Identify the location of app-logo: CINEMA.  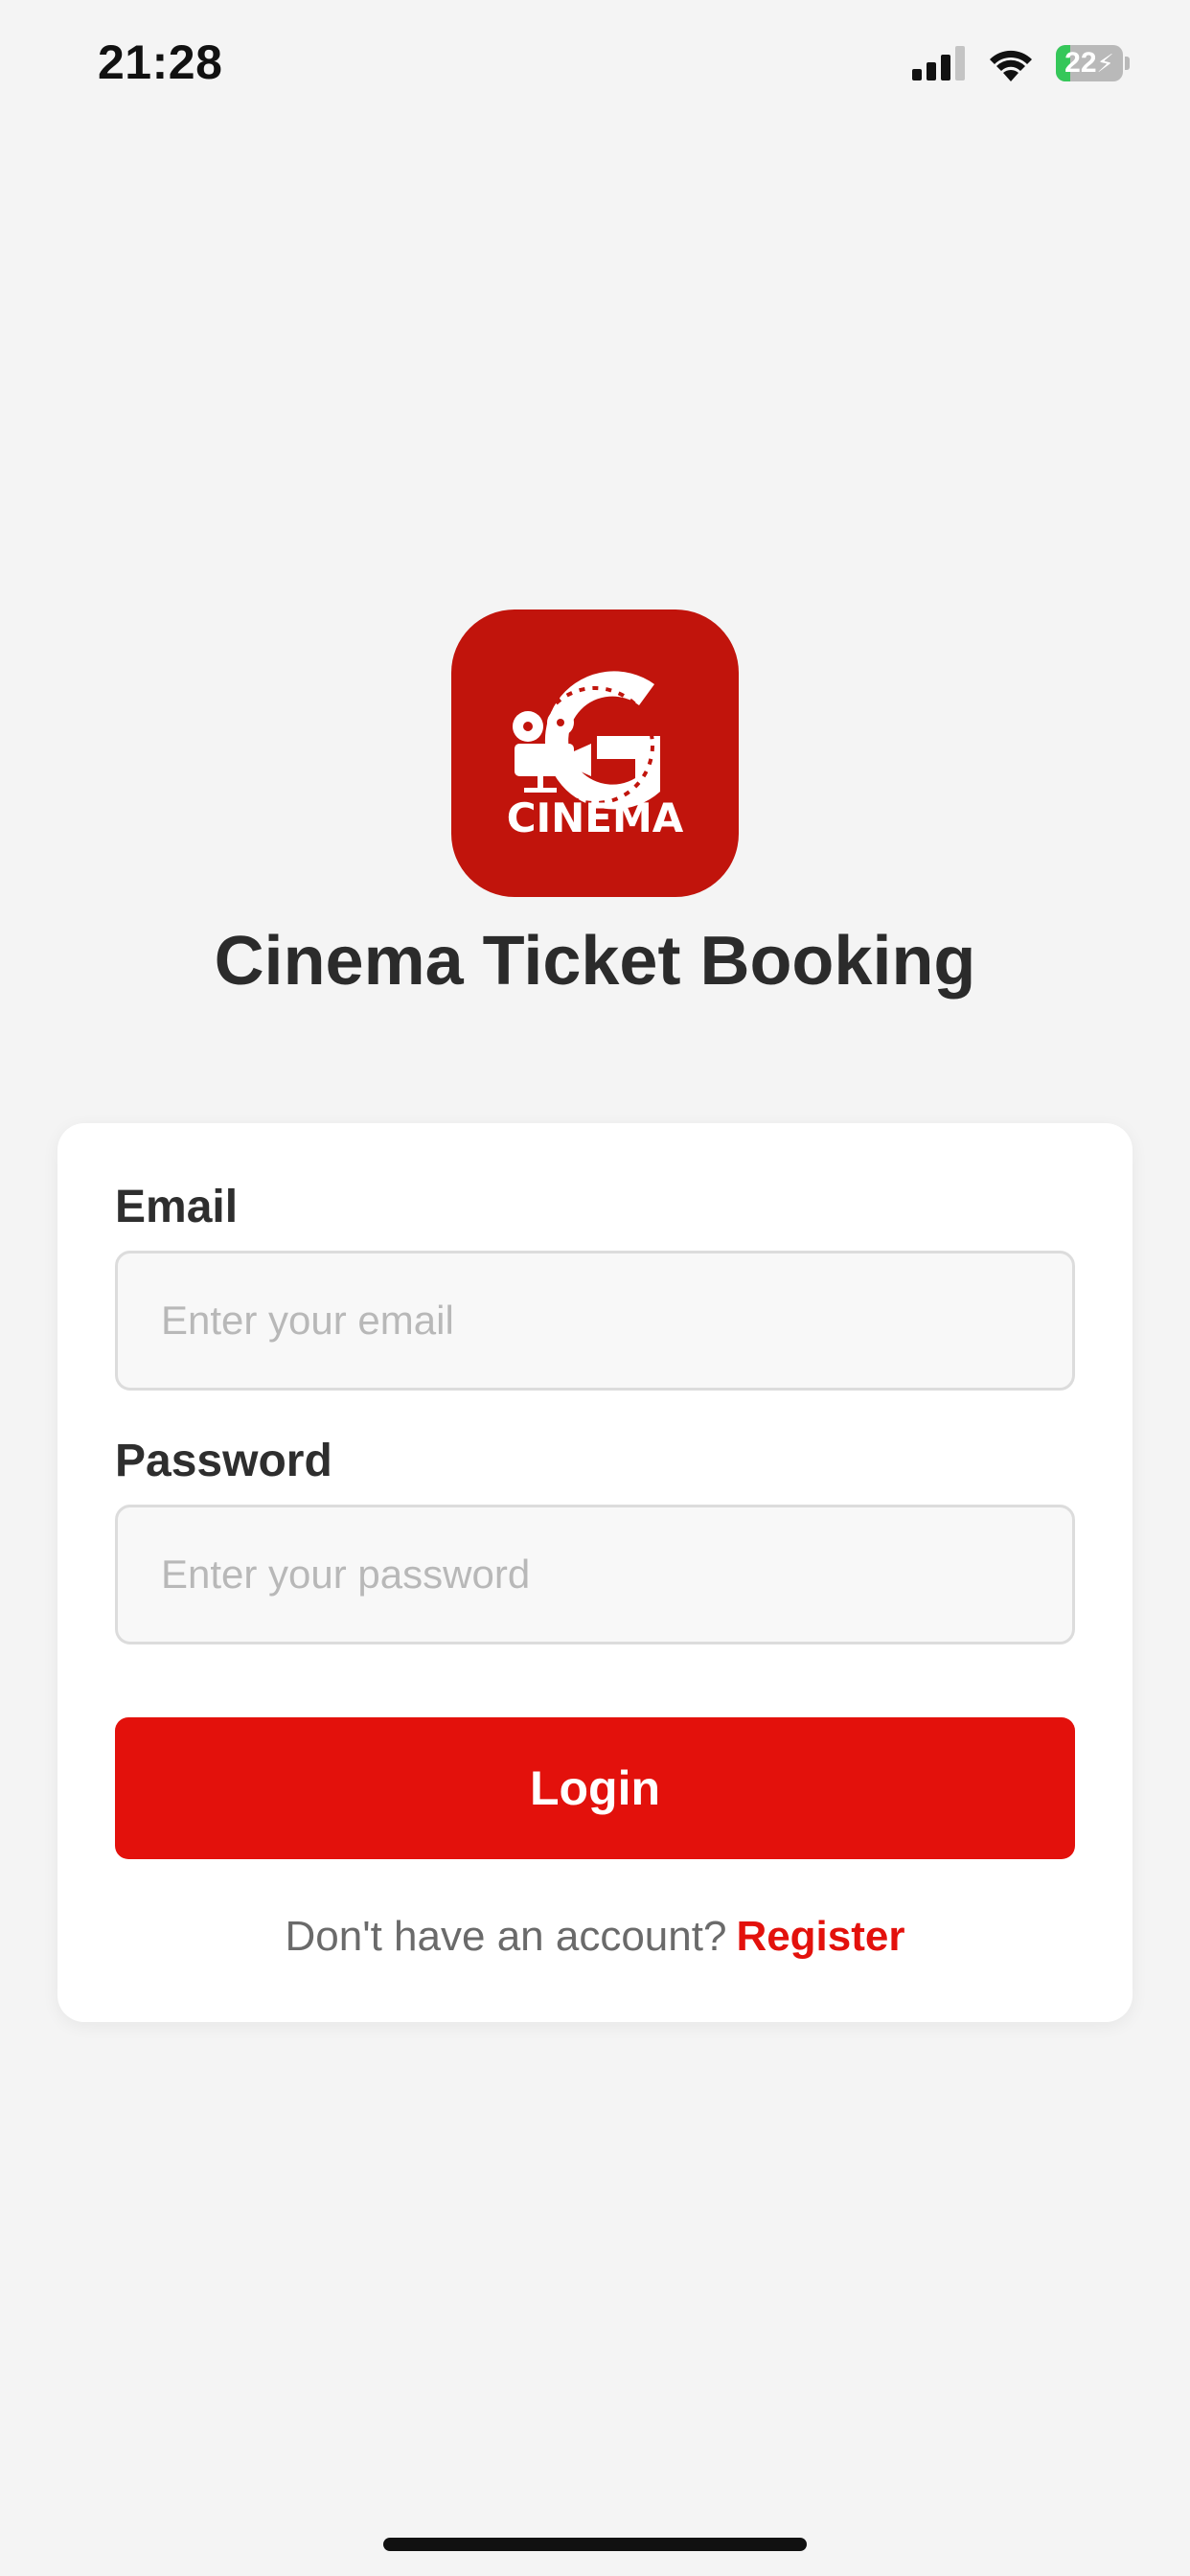
(595, 753).